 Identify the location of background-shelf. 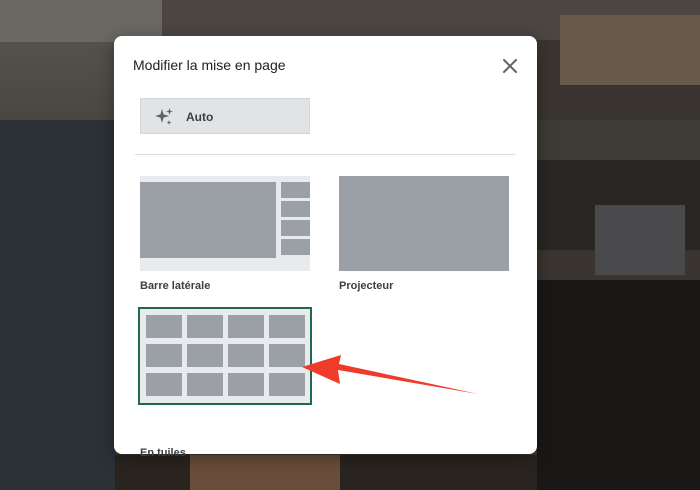
(618, 140).